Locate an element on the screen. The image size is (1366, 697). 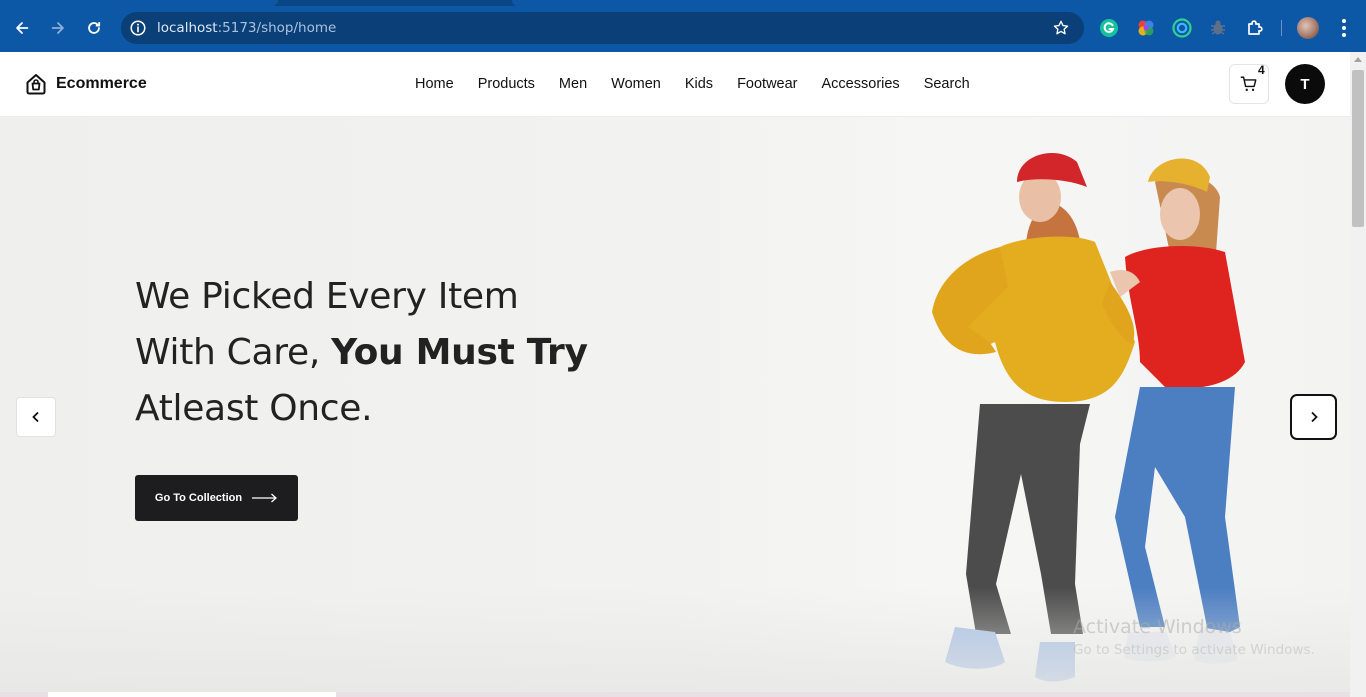
toolbar-divider is located at coordinates (1281, 28).